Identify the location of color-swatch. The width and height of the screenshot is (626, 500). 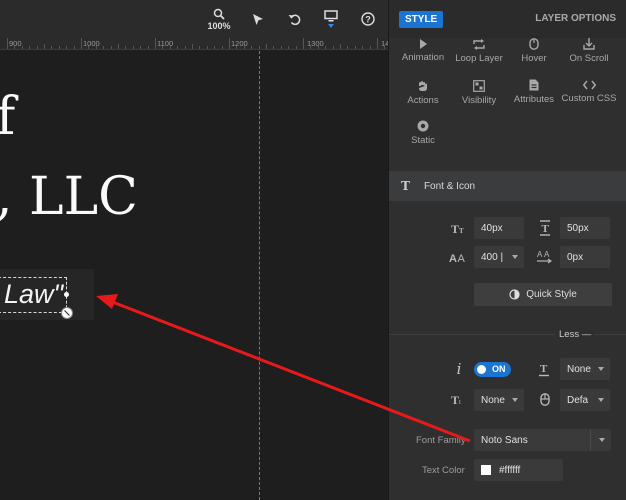
(486, 470).